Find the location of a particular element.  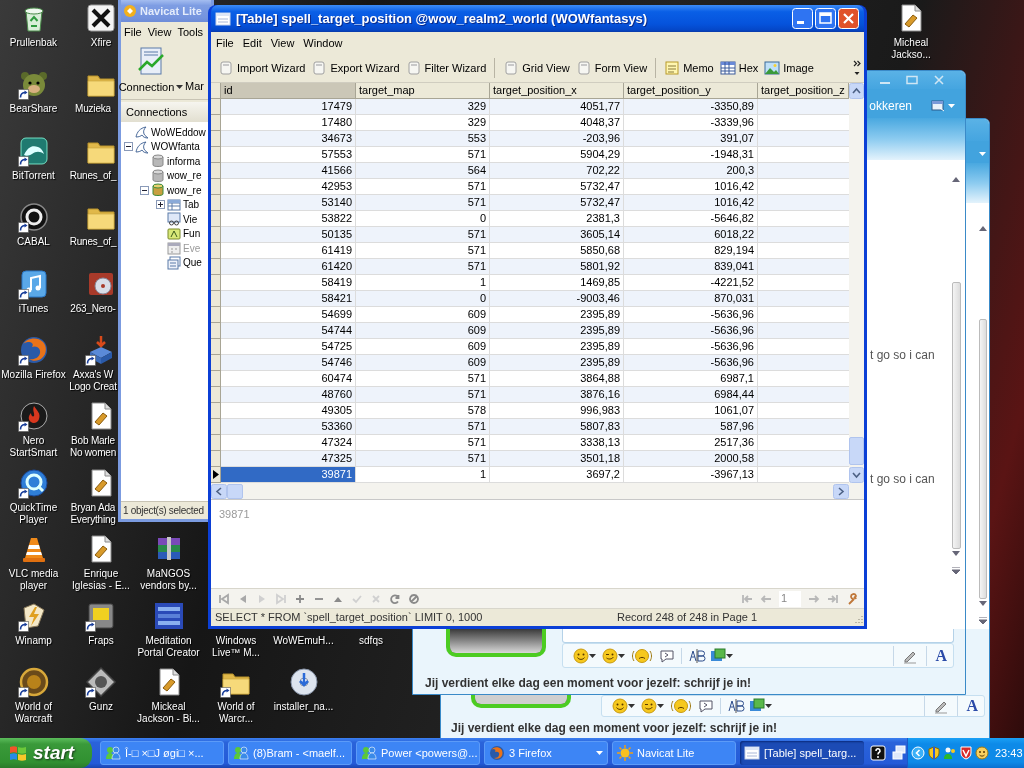

toolbar-button: Mar is located at coordinates (194, 86).